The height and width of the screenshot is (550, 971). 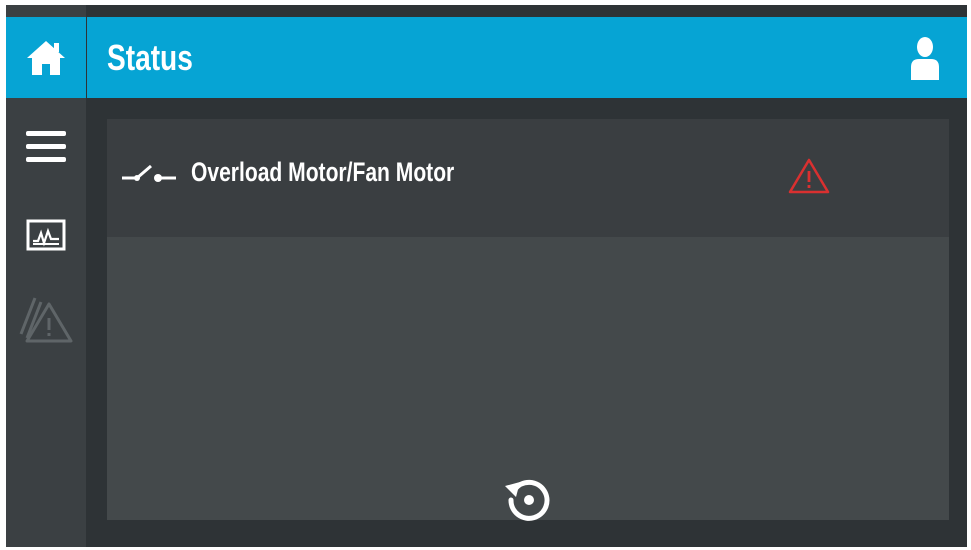 I want to click on home-button, so click(x=46, y=57).